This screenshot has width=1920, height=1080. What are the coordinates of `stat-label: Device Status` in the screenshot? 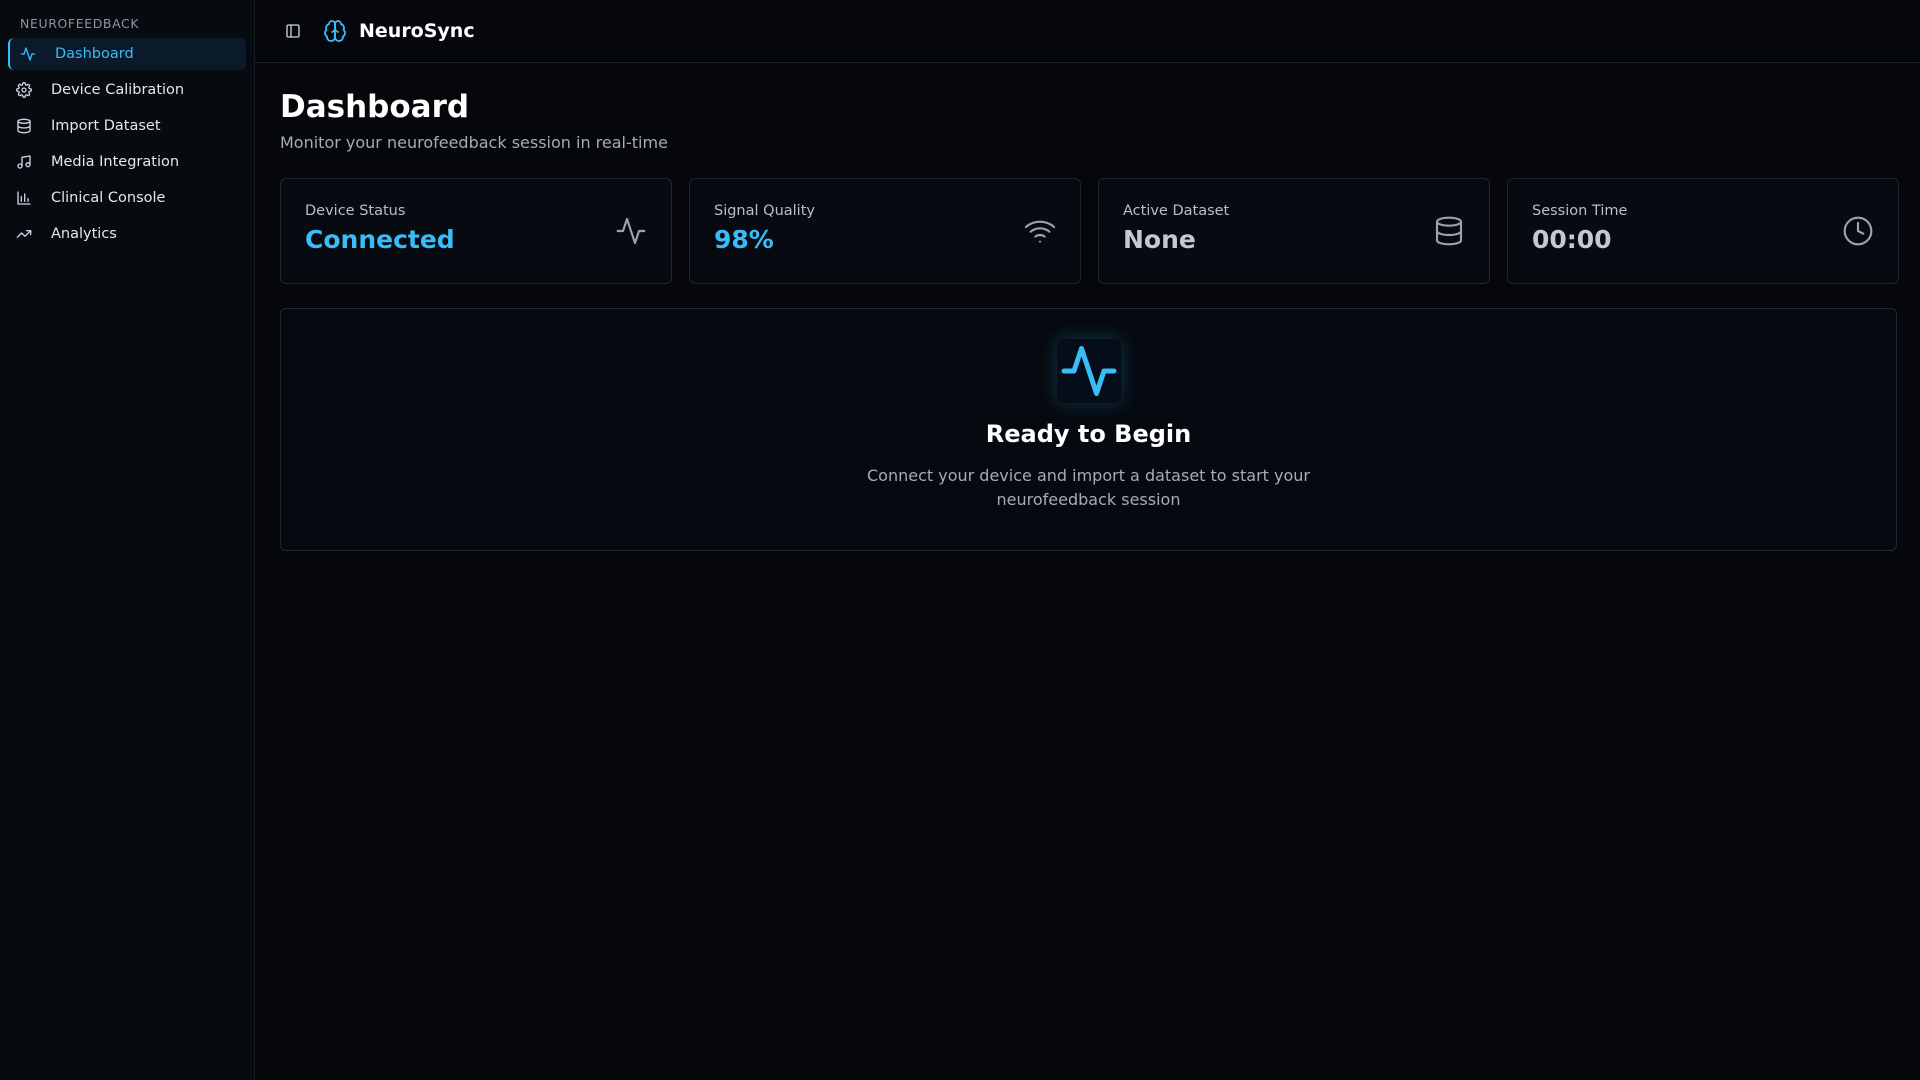 It's located at (355, 211).